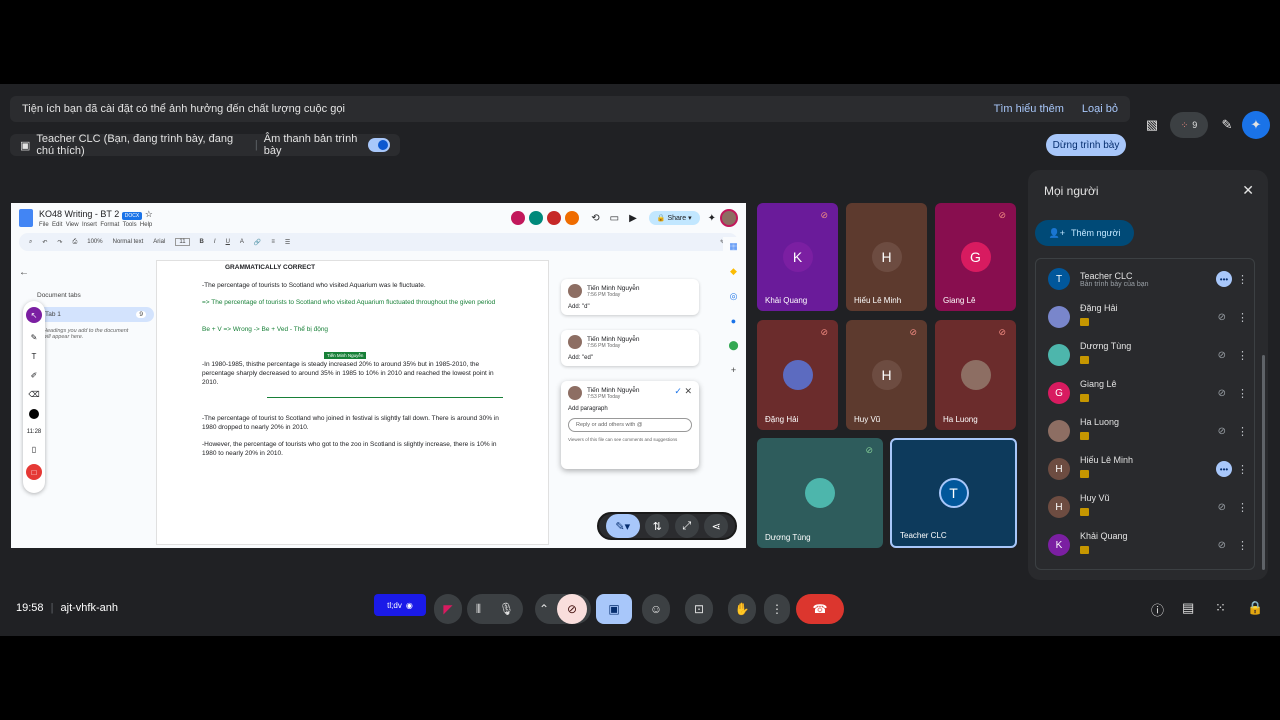 The height and width of the screenshot is (720, 1280). What do you see at coordinates (622, 526) in the screenshot?
I see `annotate-icon: ✎▾` at bounding box center [622, 526].